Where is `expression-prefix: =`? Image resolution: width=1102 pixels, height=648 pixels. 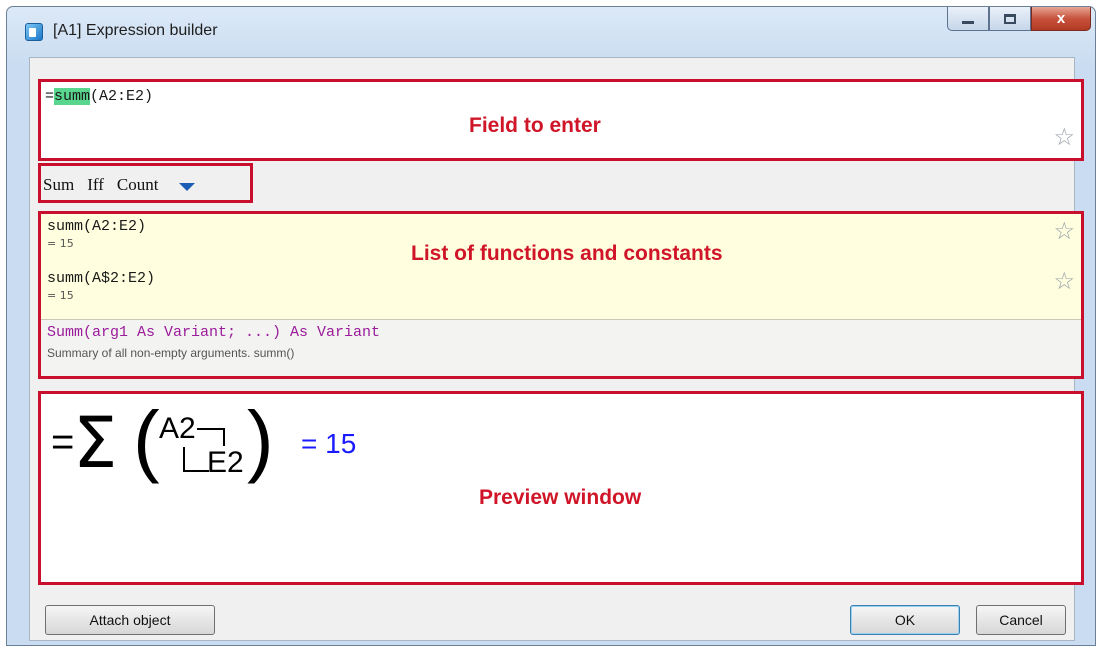
expression-prefix: = is located at coordinates (50, 96).